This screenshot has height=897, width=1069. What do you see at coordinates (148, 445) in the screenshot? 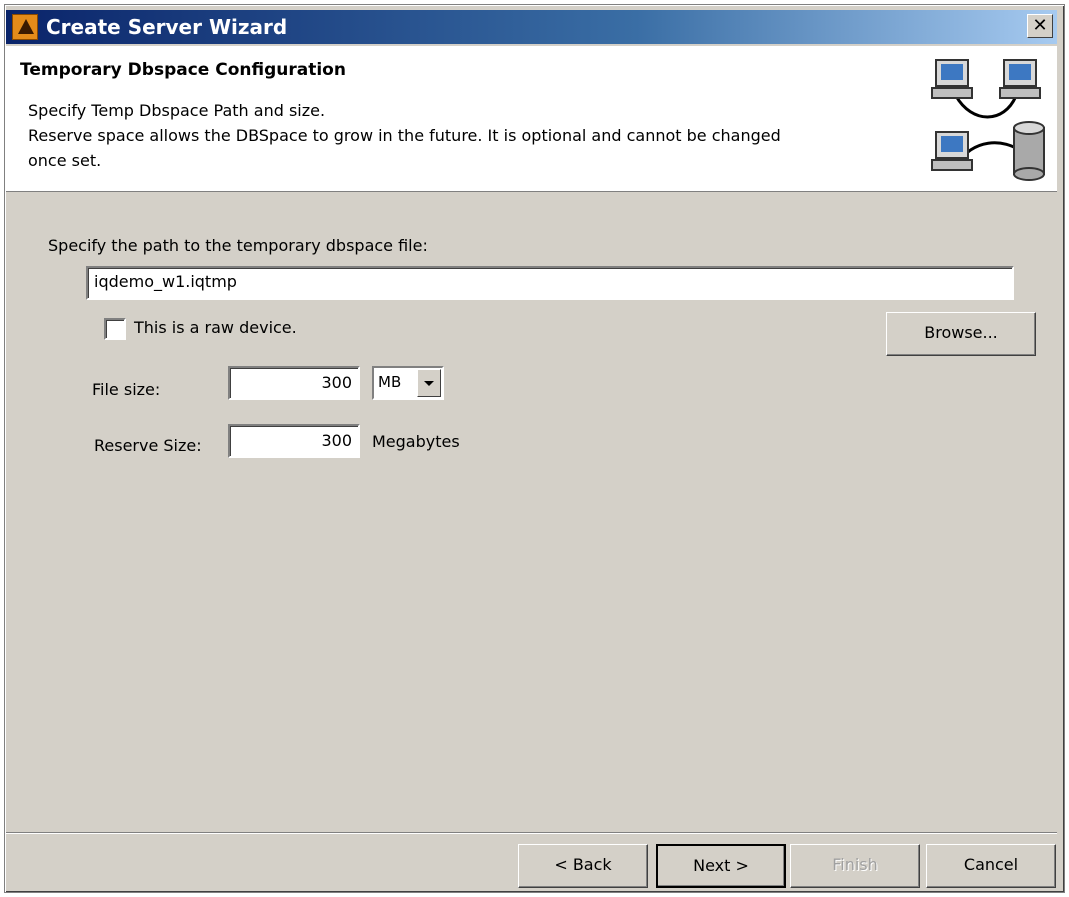
I see `reserve-size-label: Reserve Size:` at bounding box center [148, 445].